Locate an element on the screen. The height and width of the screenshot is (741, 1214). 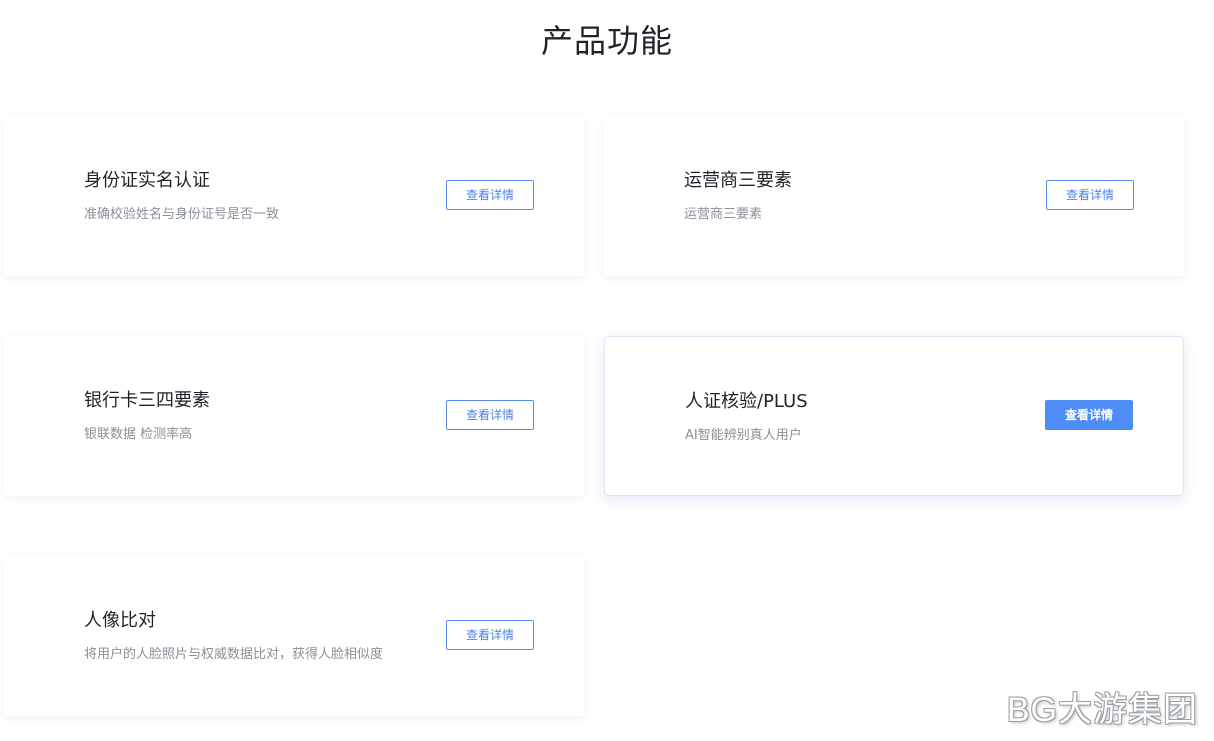
watermark-text: BG大游集团 is located at coordinates (1102, 710).